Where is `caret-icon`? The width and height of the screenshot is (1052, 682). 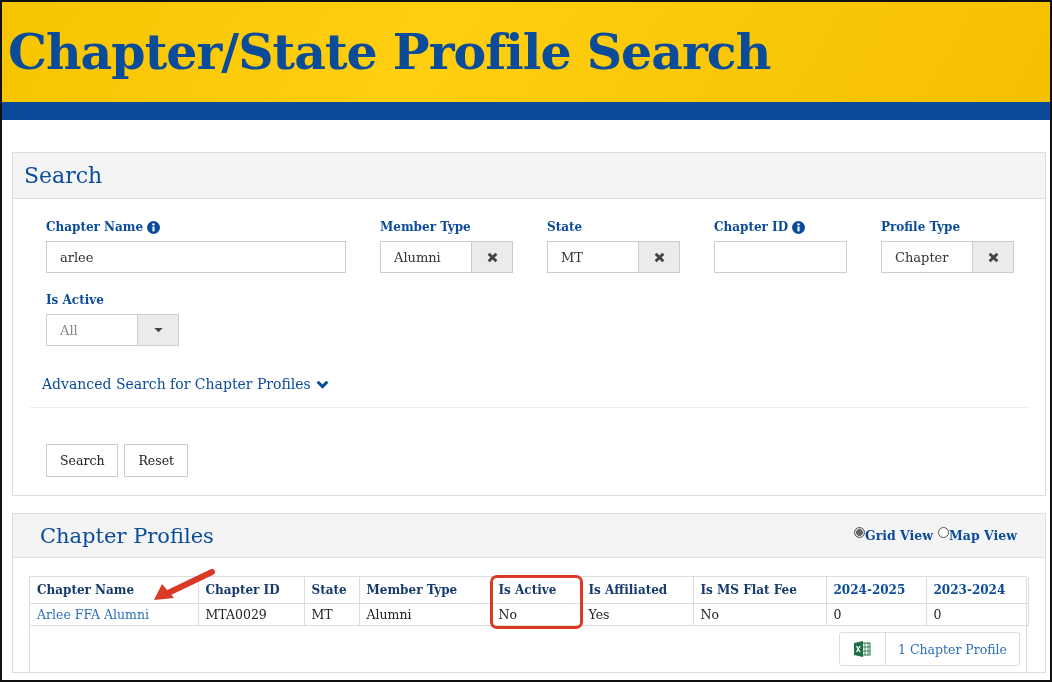 caret-icon is located at coordinates (158, 330).